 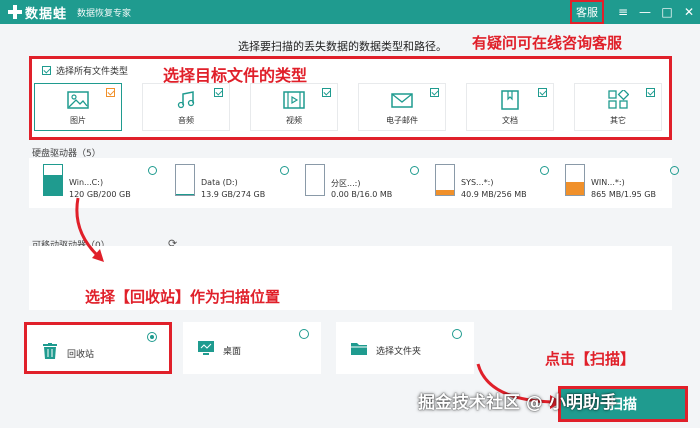 I want to click on document-icon, so click(x=510, y=100).